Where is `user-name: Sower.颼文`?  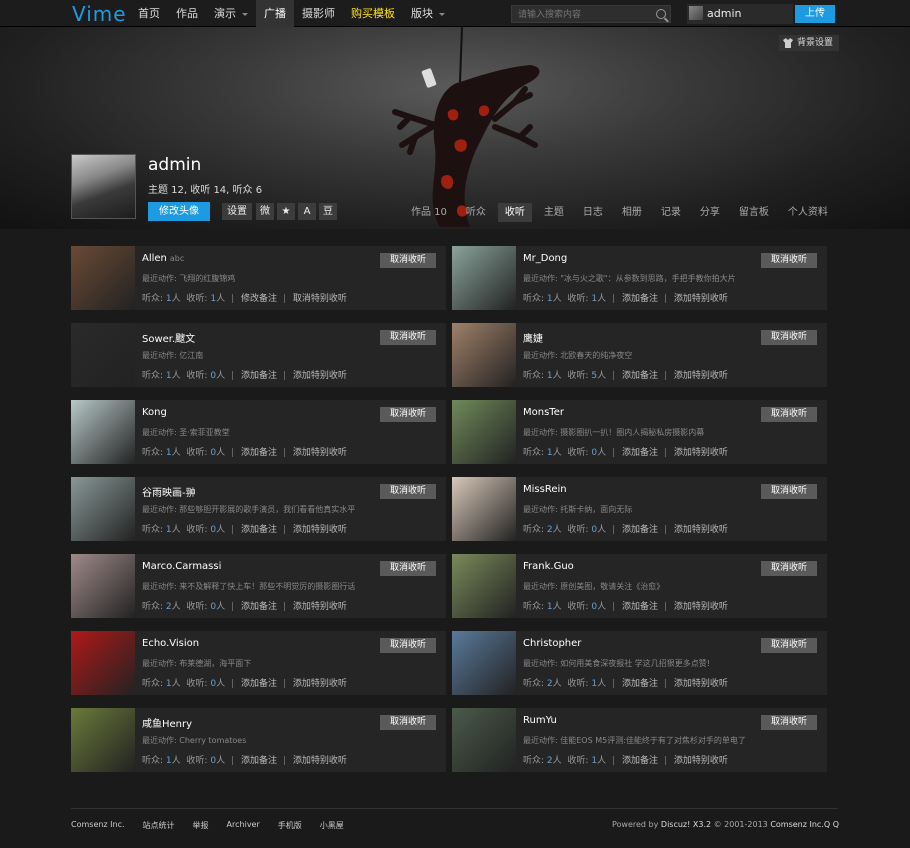
user-name: Sower.颼文 is located at coordinates (168, 337).